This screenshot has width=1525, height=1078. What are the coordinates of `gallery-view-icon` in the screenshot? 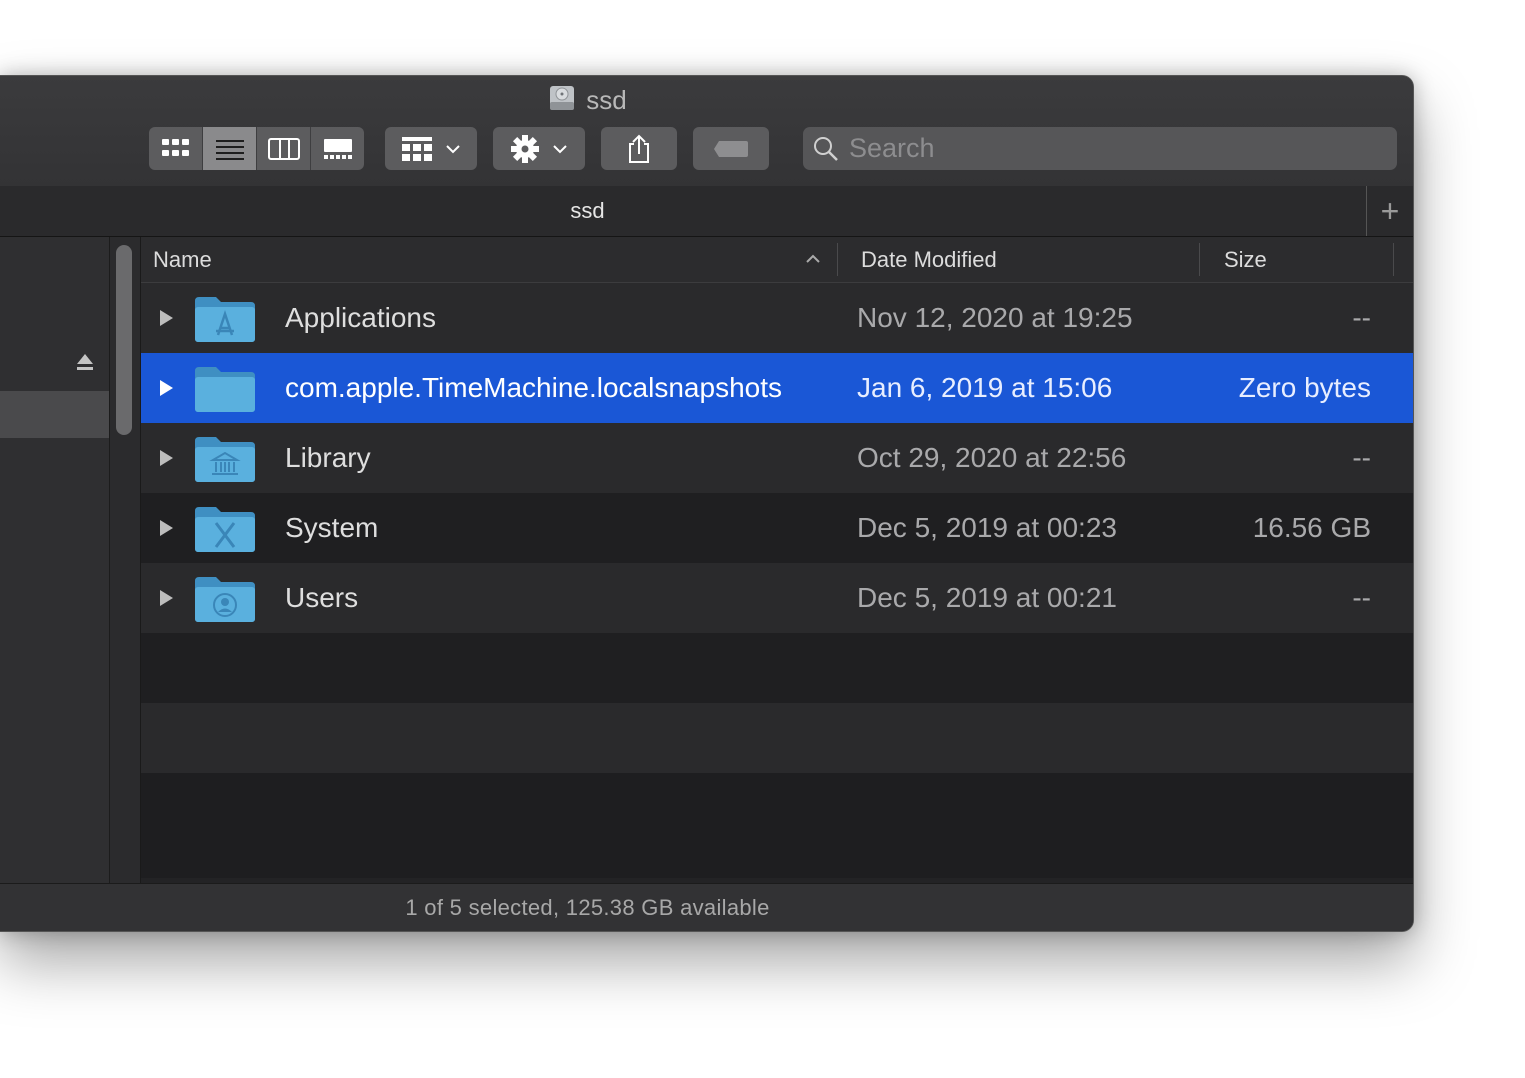 It's located at (337, 148).